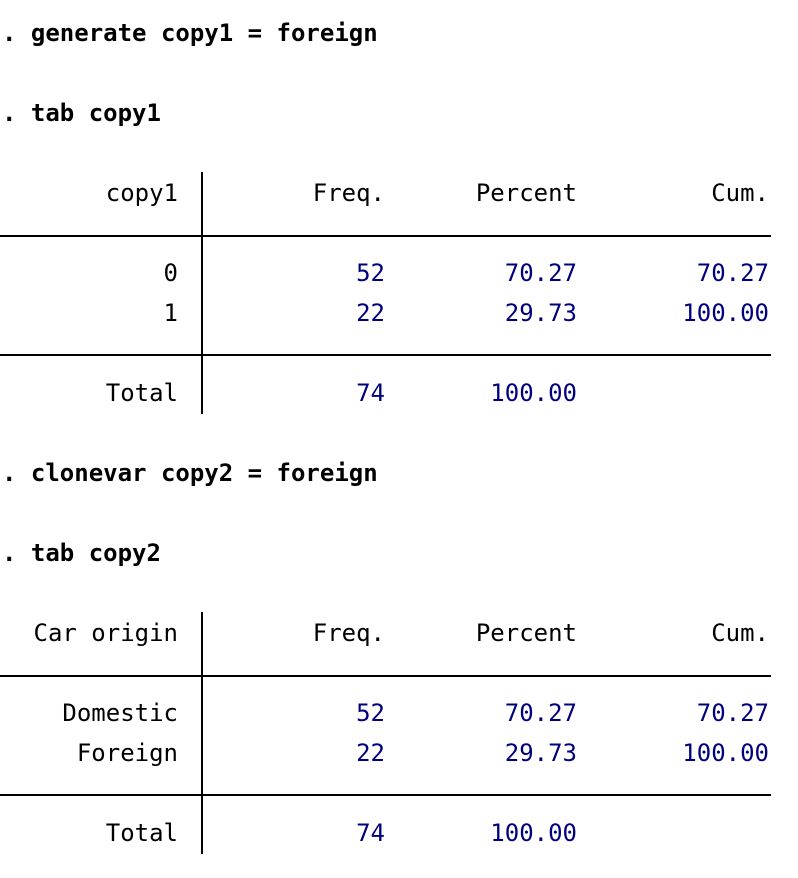 The width and height of the screenshot is (798, 878). Describe the element at coordinates (170, 313) in the screenshot. I see `row-label: 1` at that location.